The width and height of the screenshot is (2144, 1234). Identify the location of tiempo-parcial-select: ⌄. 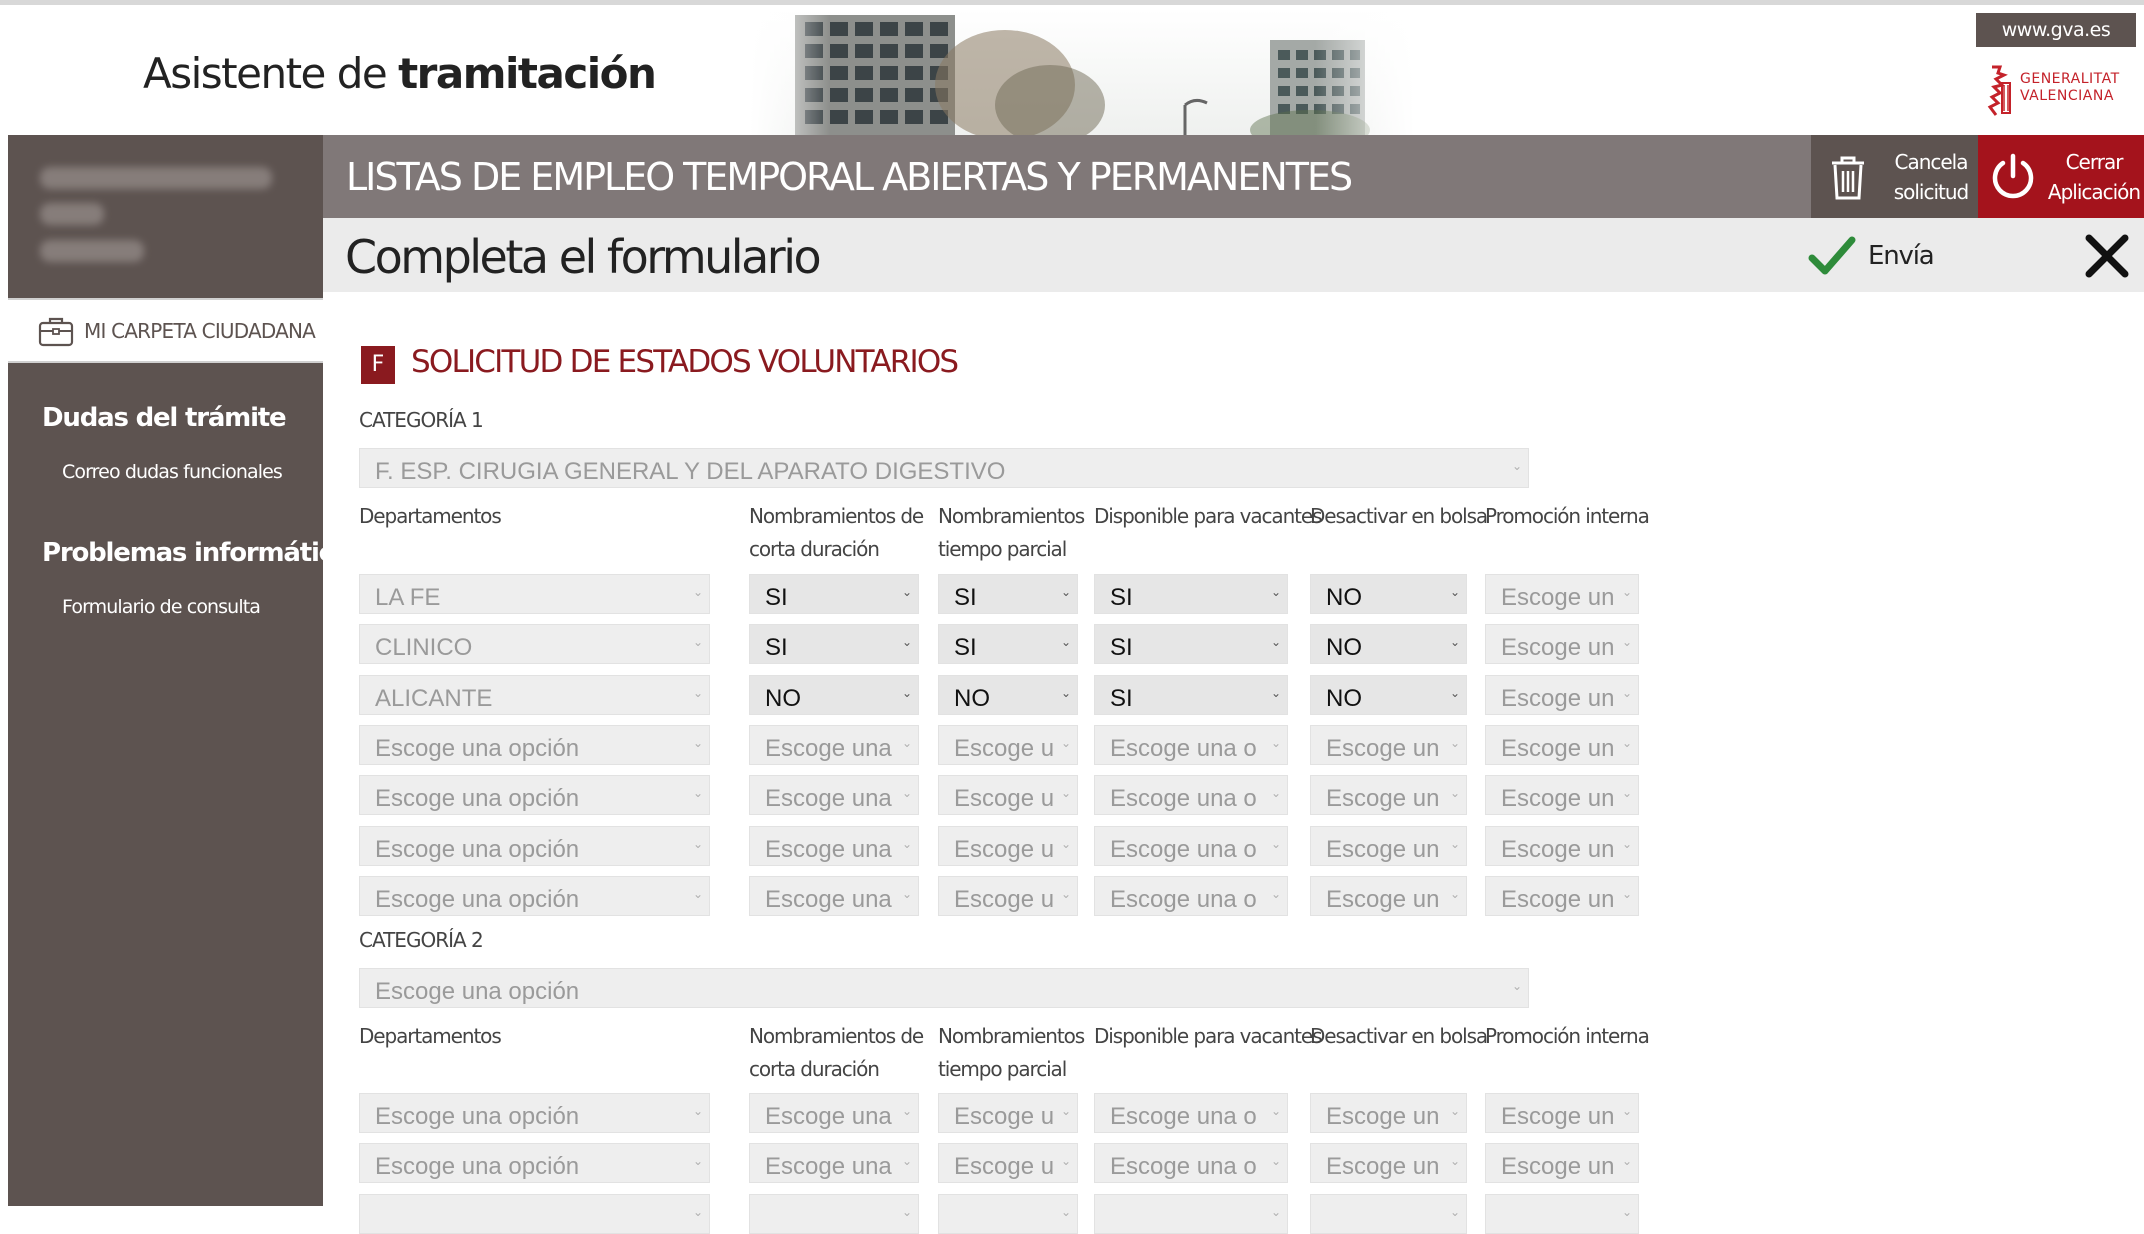
(1008, 1213).